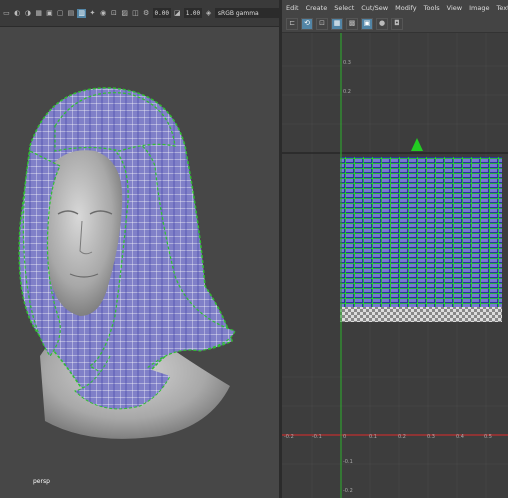 The width and height of the screenshot is (508, 498). What do you see at coordinates (193, 13) in the screenshot?
I see `gamma-field: 1.00` at bounding box center [193, 13].